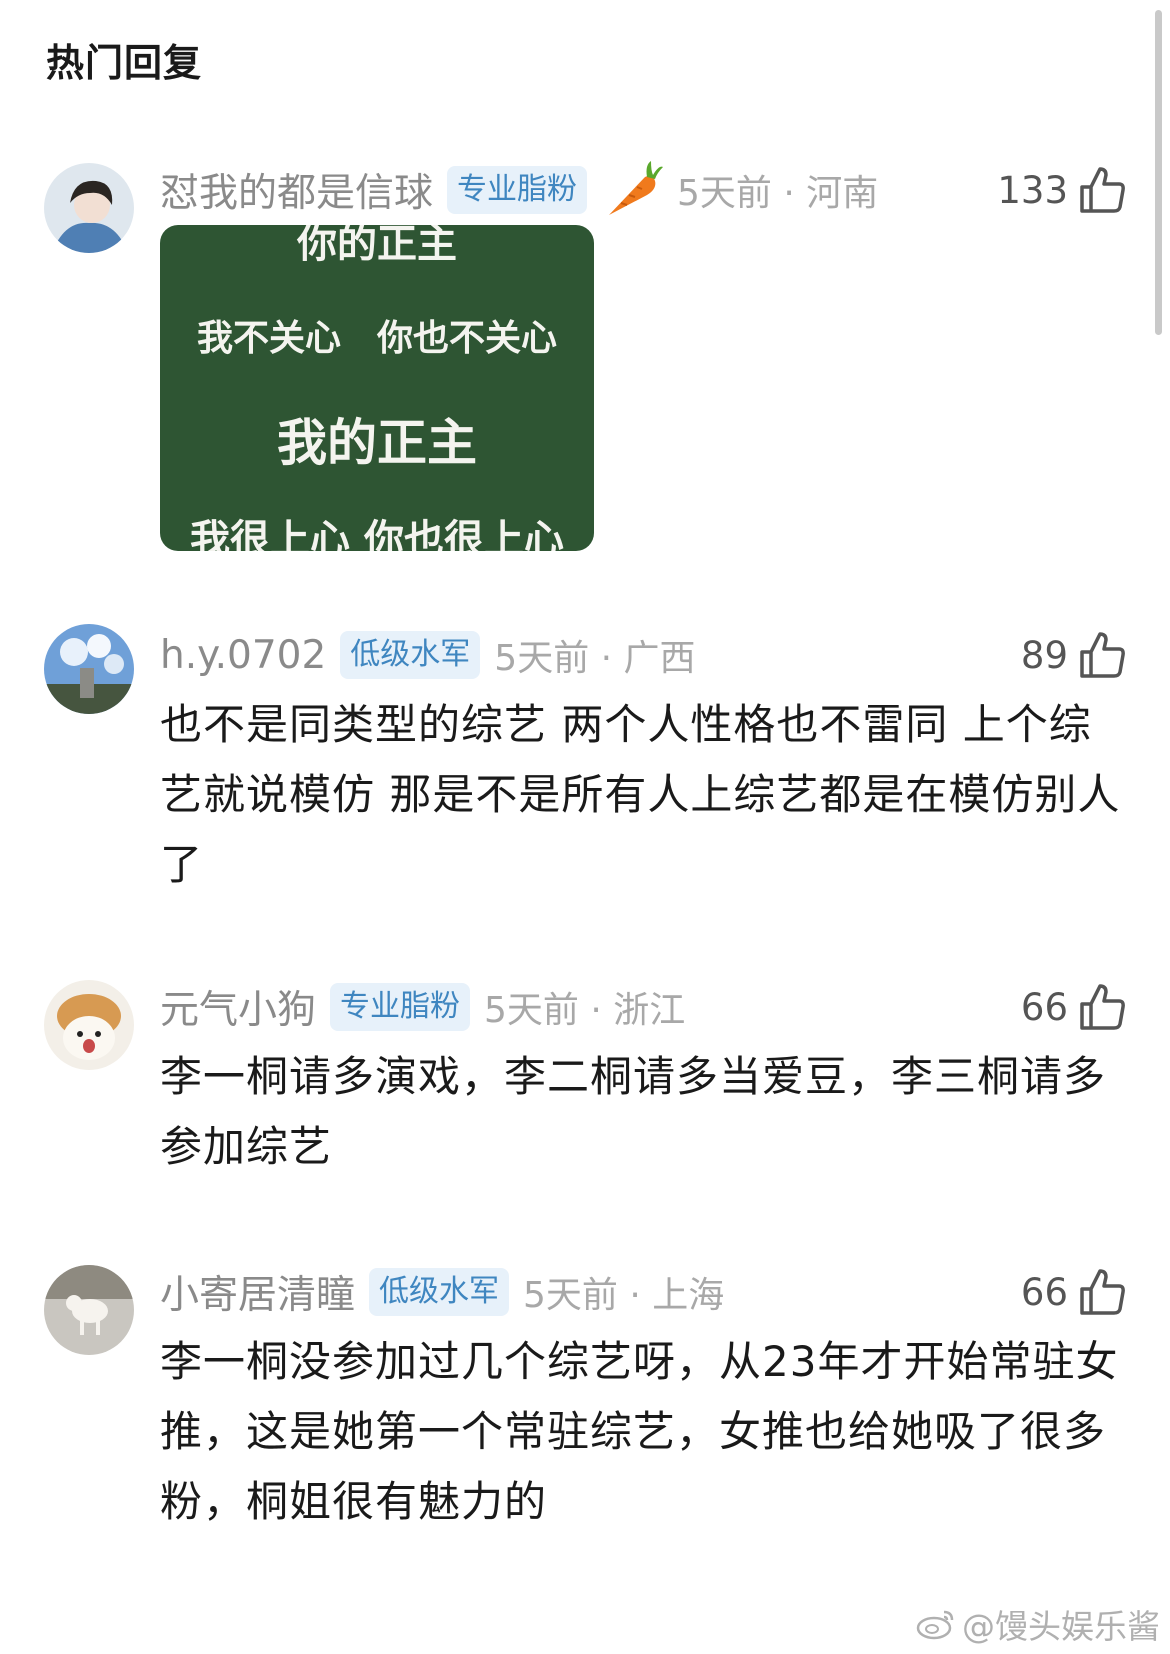 The width and height of the screenshot is (1170, 1654). I want to click on board-line: 你的正主, so click(377, 246).